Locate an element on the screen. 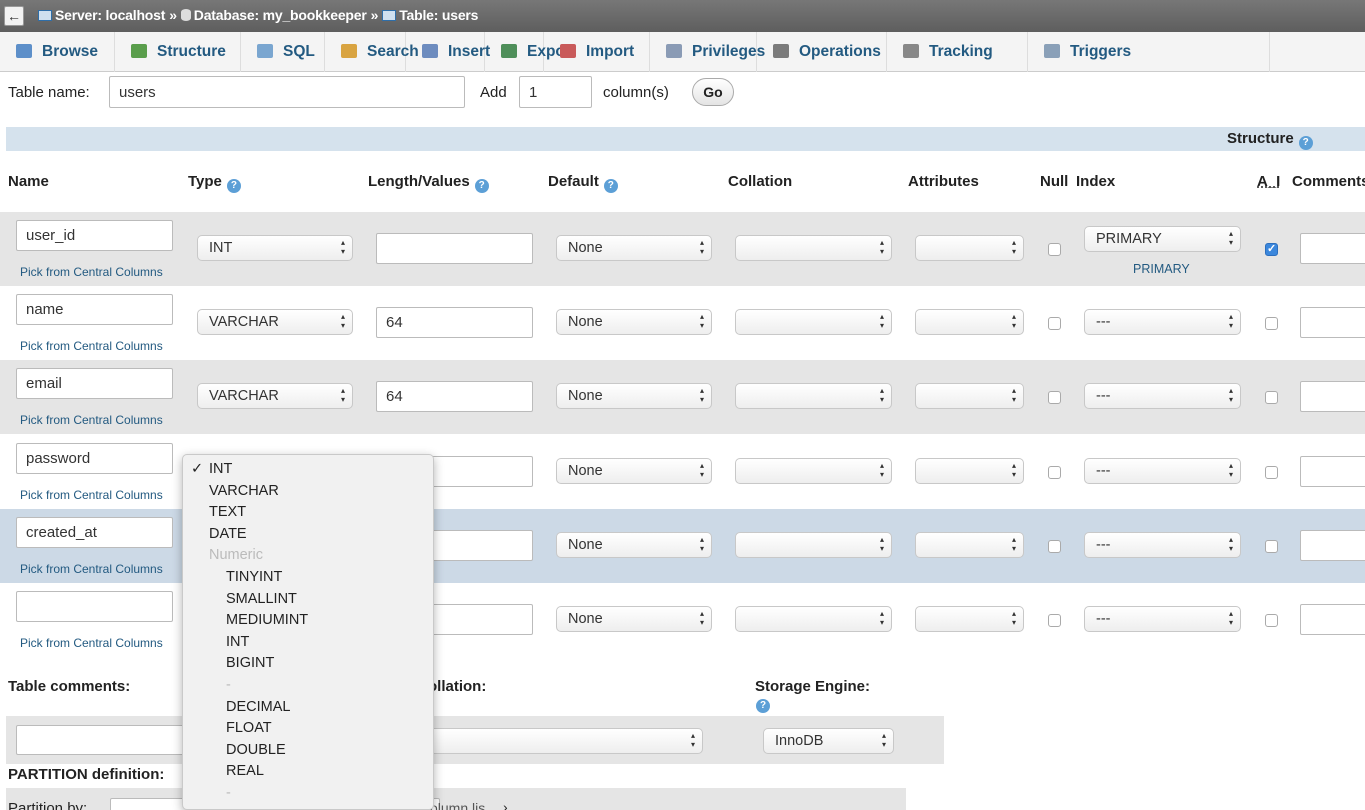 This screenshot has height=810, width=1365. tab-triggers: Triggers is located at coordinates (1149, 52).